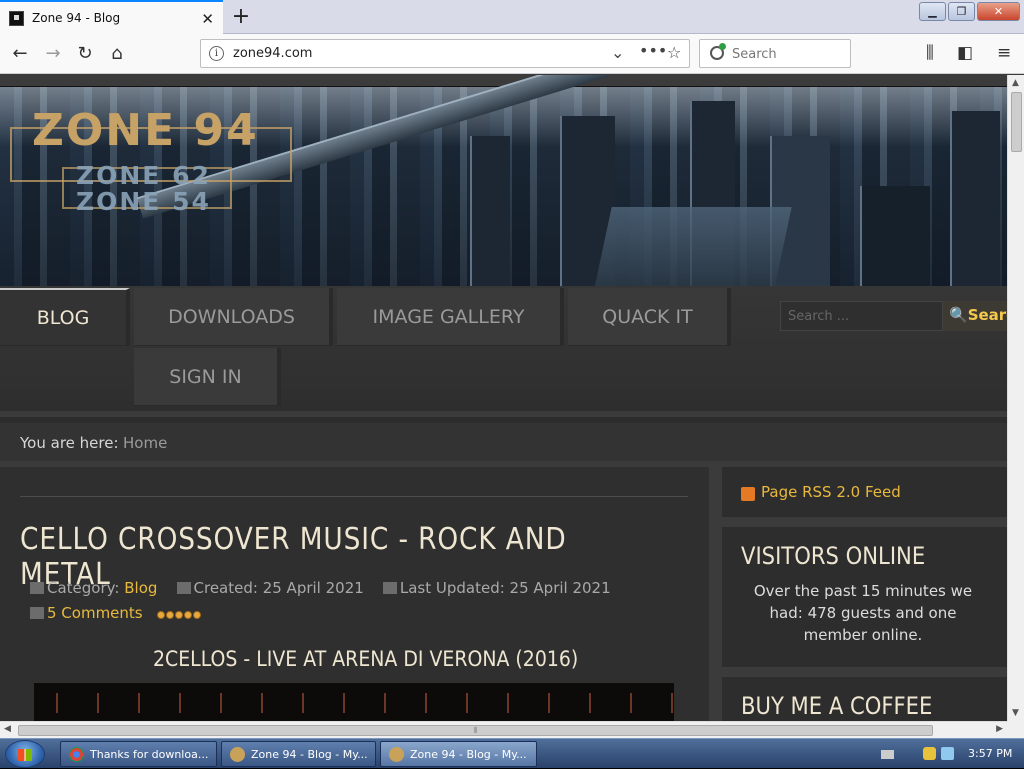 Image resolution: width=1024 pixels, height=769 pixels. What do you see at coordinates (445, 53) in the screenshot?
I see `url-bar: i zone94.com ⌄ ••• ☆` at bounding box center [445, 53].